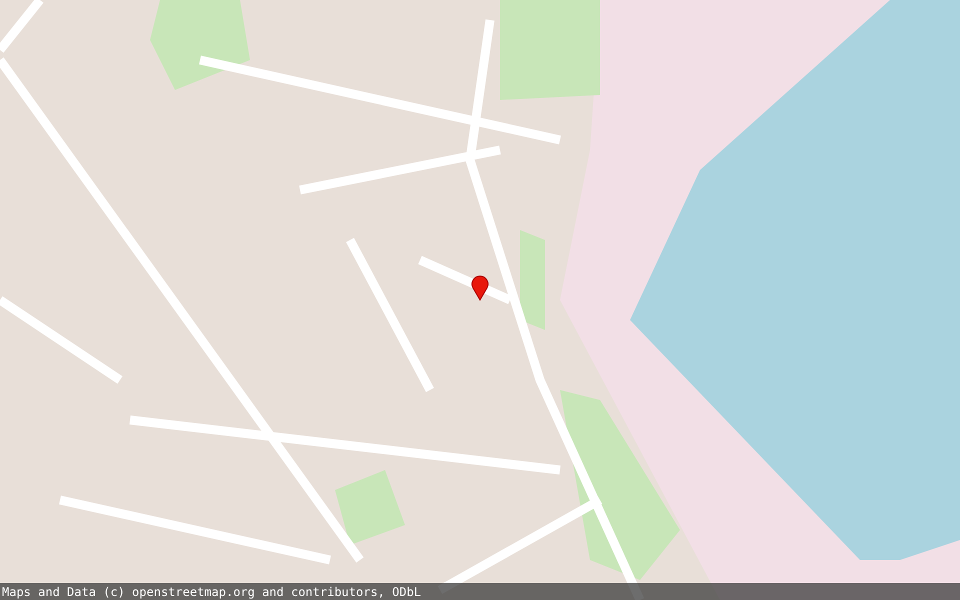 Image resolution: width=960 pixels, height=600 pixels. What do you see at coordinates (212, 591) in the screenshot?
I see `attribution-text: Maps and Data (c) openstreetmap.org and contributors, ODbL` at bounding box center [212, 591].